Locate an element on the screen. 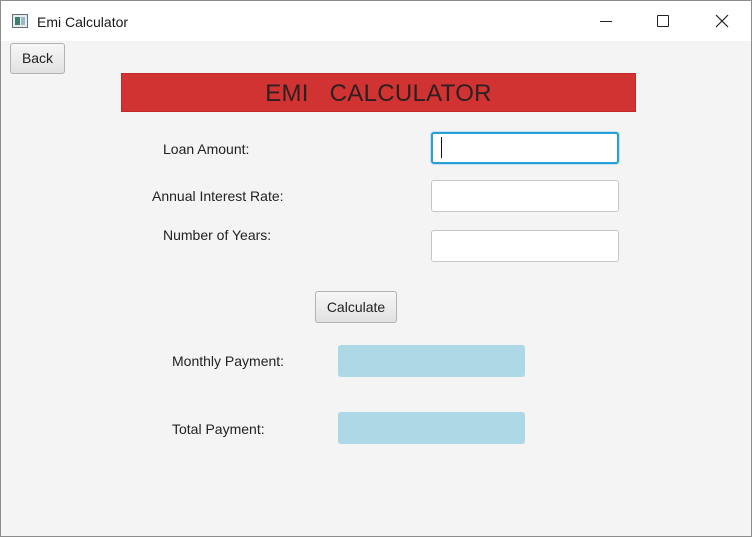 The width and height of the screenshot is (752, 537). close-button is located at coordinates (722, 21).